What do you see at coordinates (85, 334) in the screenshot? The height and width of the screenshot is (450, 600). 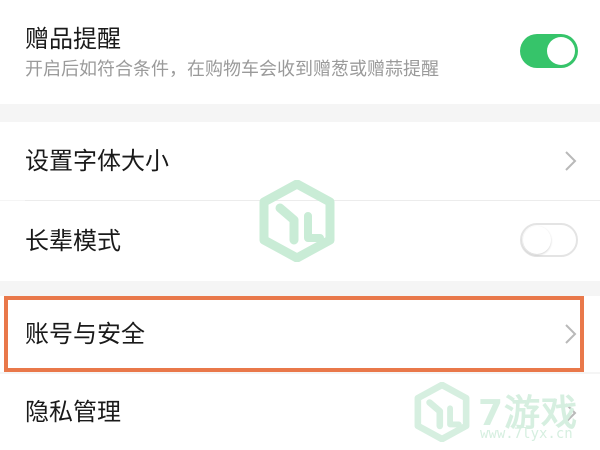 I see `account-security-title: 账号与安全` at bounding box center [85, 334].